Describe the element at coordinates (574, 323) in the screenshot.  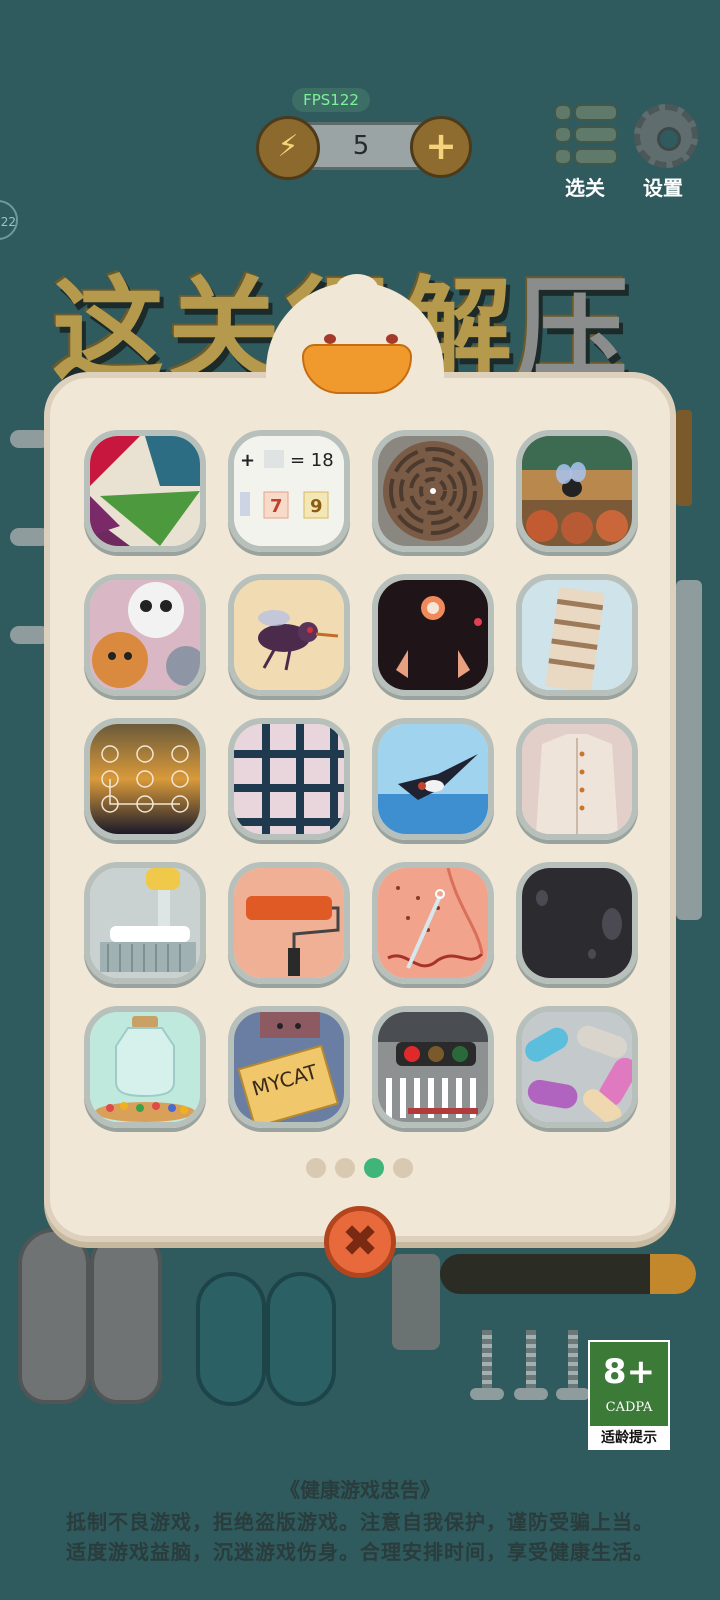
I see `game-title-part2: 压` at that location.